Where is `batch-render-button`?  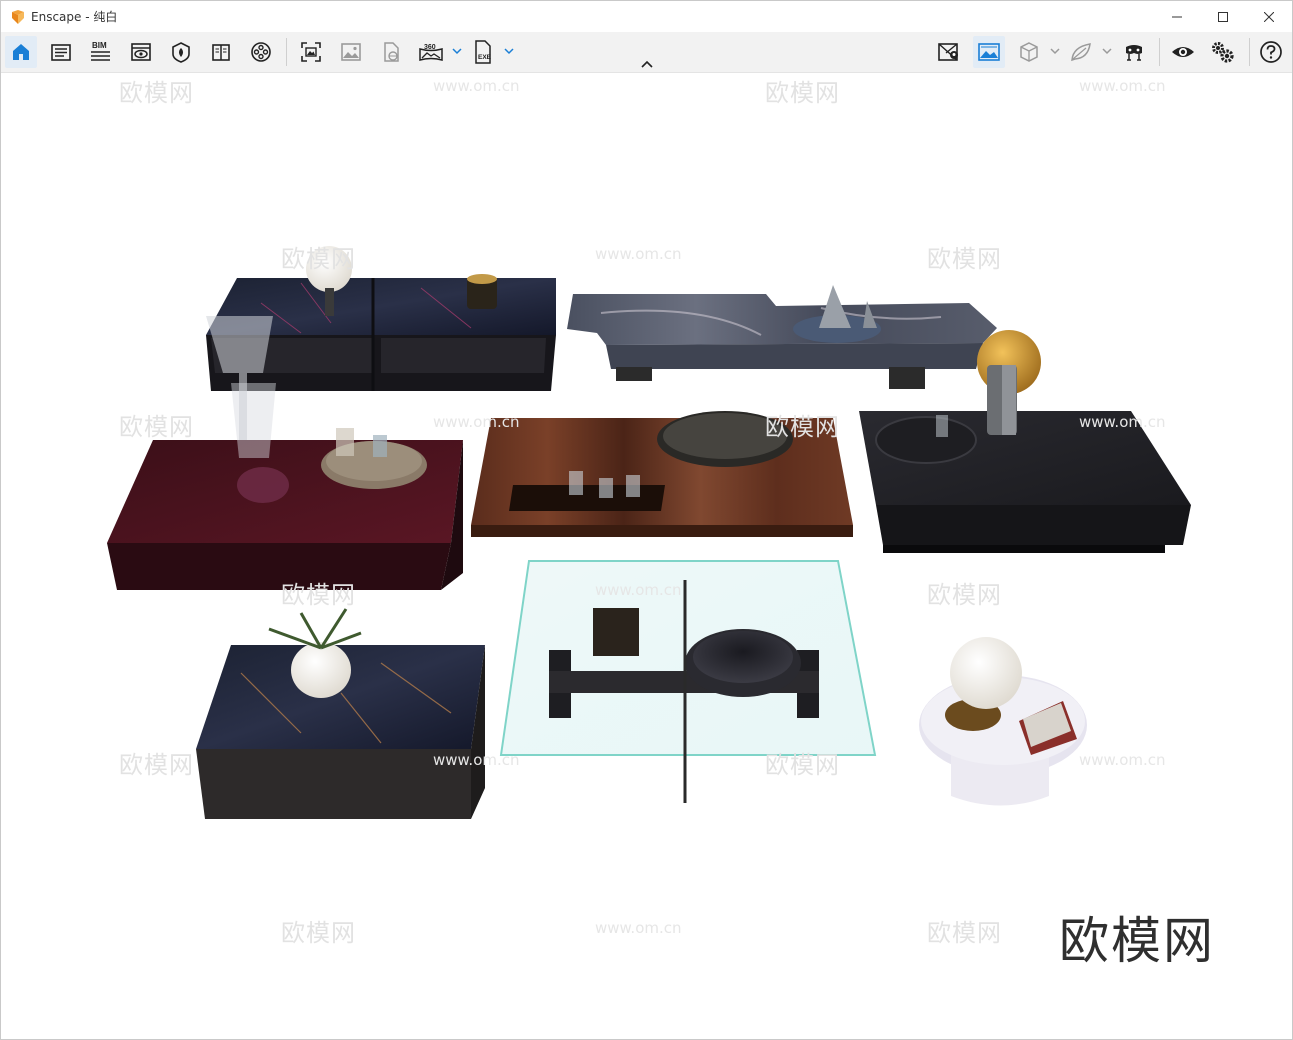 batch-render-button is located at coordinates (351, 52).